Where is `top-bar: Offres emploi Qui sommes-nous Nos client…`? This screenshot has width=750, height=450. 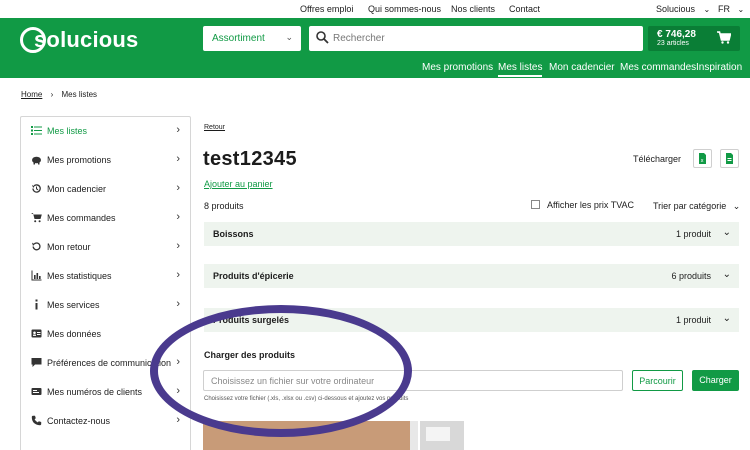
top-bar: Offres emploi Qui sommes-nous Nos client… is located at coordinates (375, 9).